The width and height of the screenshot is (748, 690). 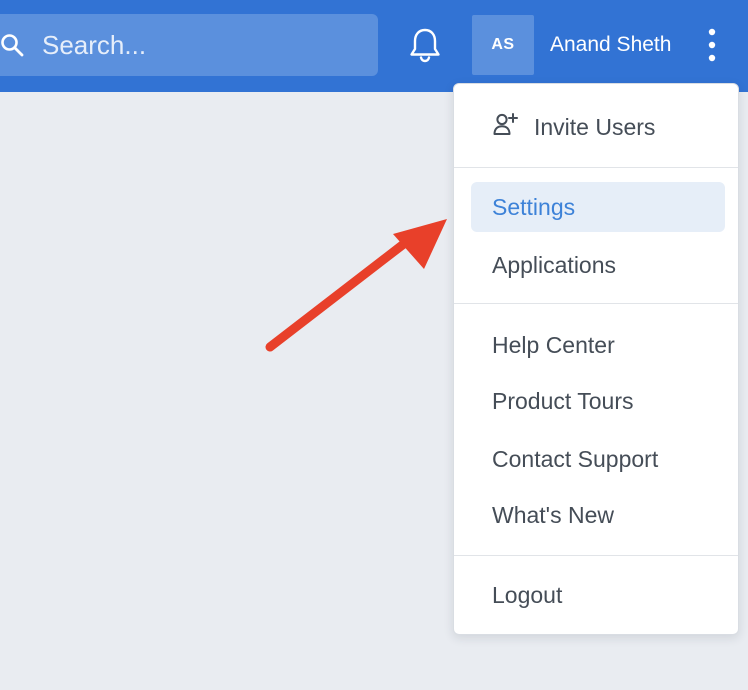 I want to click on kebab-vertical-icon, so click(x=712, y=45).